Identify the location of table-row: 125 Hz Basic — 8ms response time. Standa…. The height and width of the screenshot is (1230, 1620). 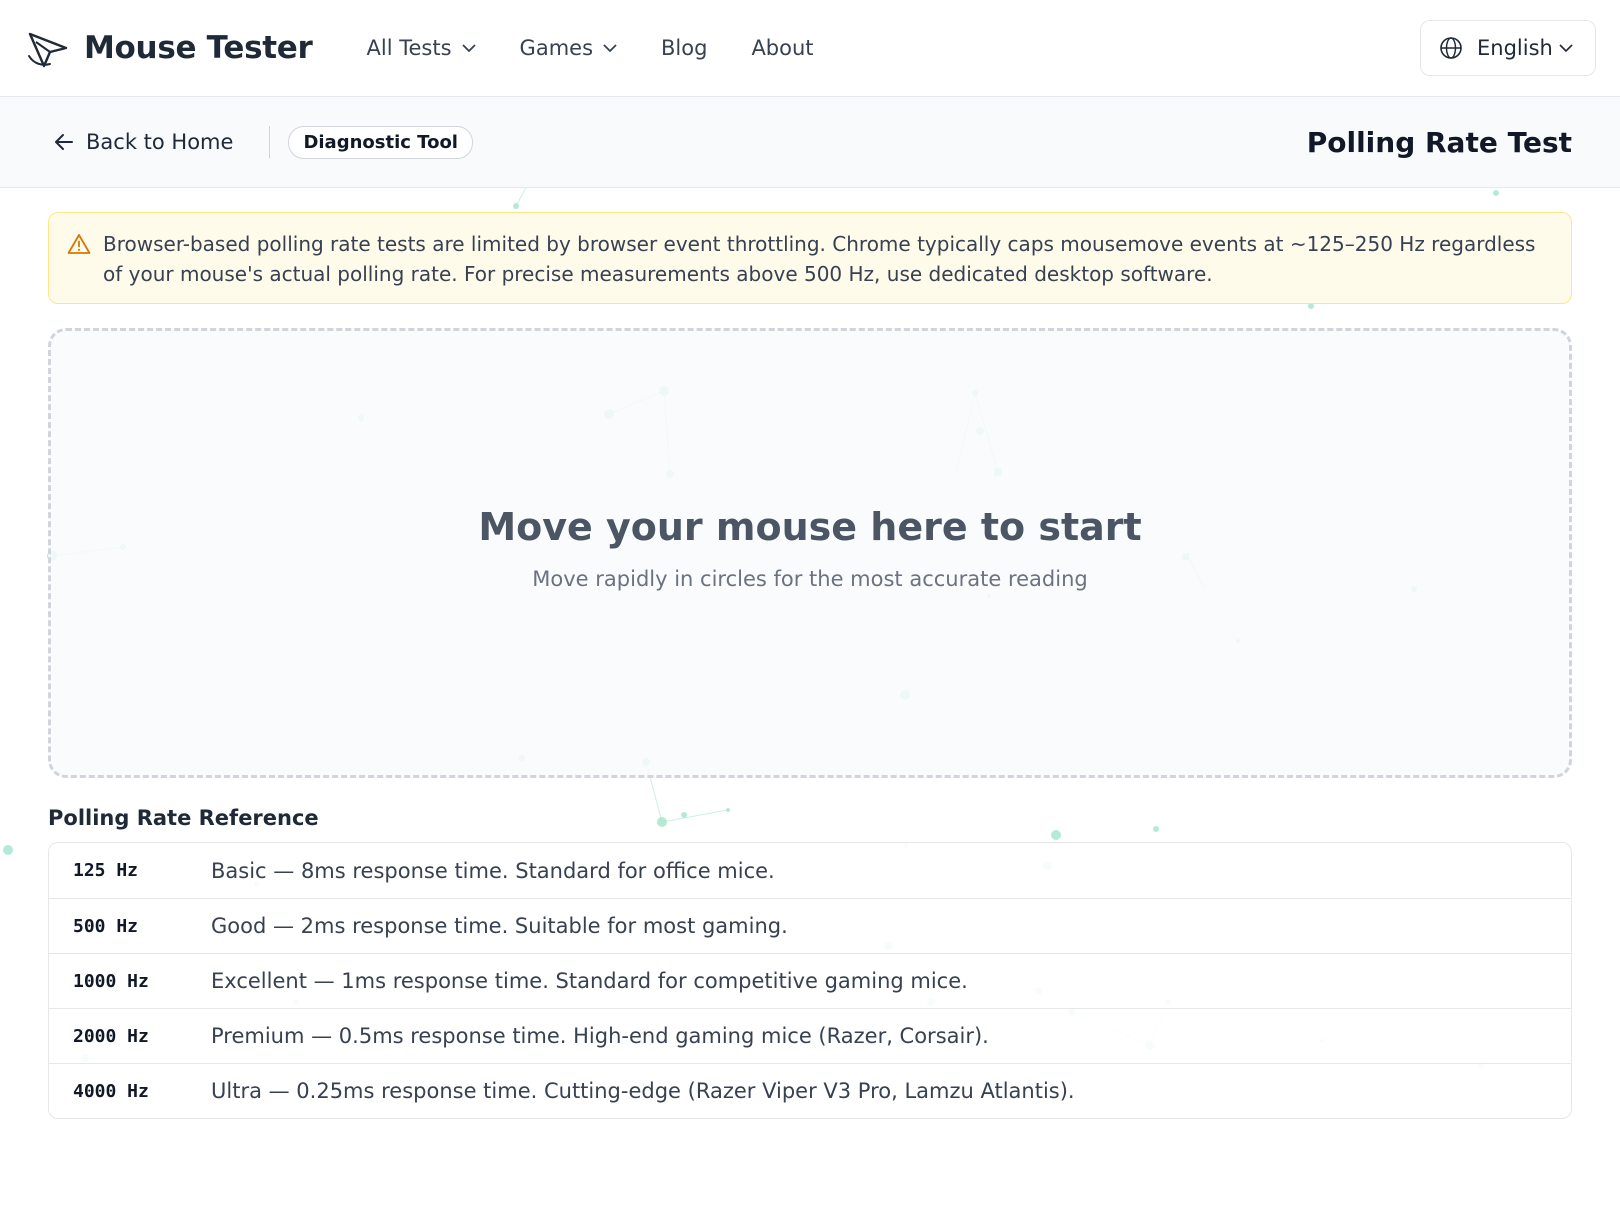
(810, 870).